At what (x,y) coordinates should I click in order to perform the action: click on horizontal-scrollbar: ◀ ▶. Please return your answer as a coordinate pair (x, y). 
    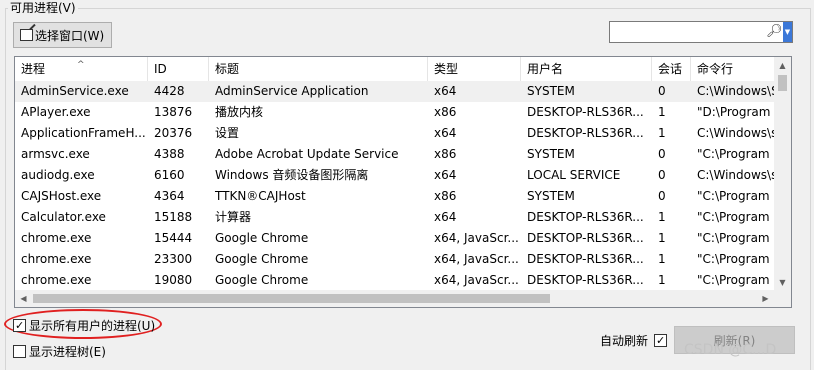
    Looking at the image, I should click on (403, 298).